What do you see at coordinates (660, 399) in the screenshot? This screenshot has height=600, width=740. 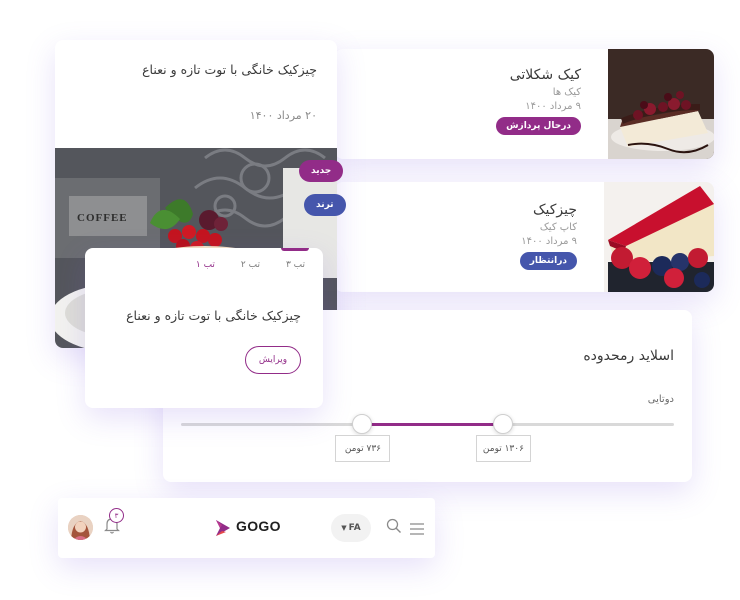 I see `slider-label: دوتایی` at bounding box center [660, 399].